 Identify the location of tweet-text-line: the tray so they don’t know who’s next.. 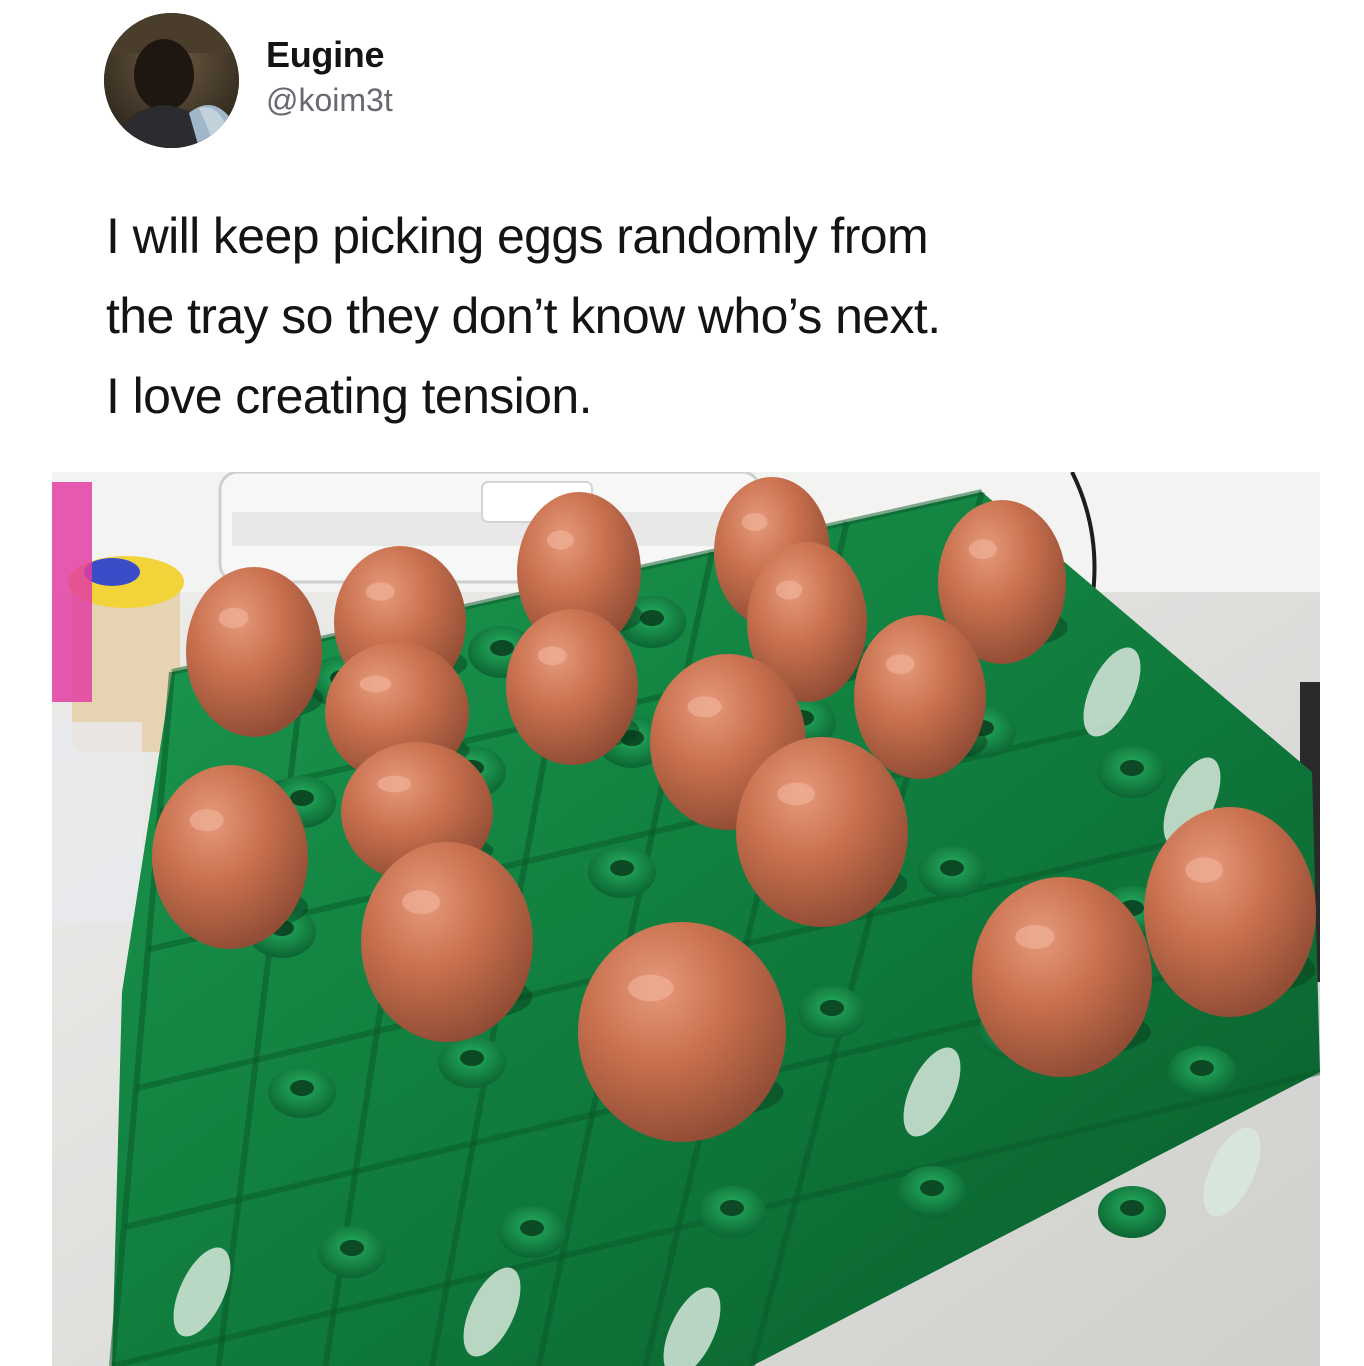
(523, 316).